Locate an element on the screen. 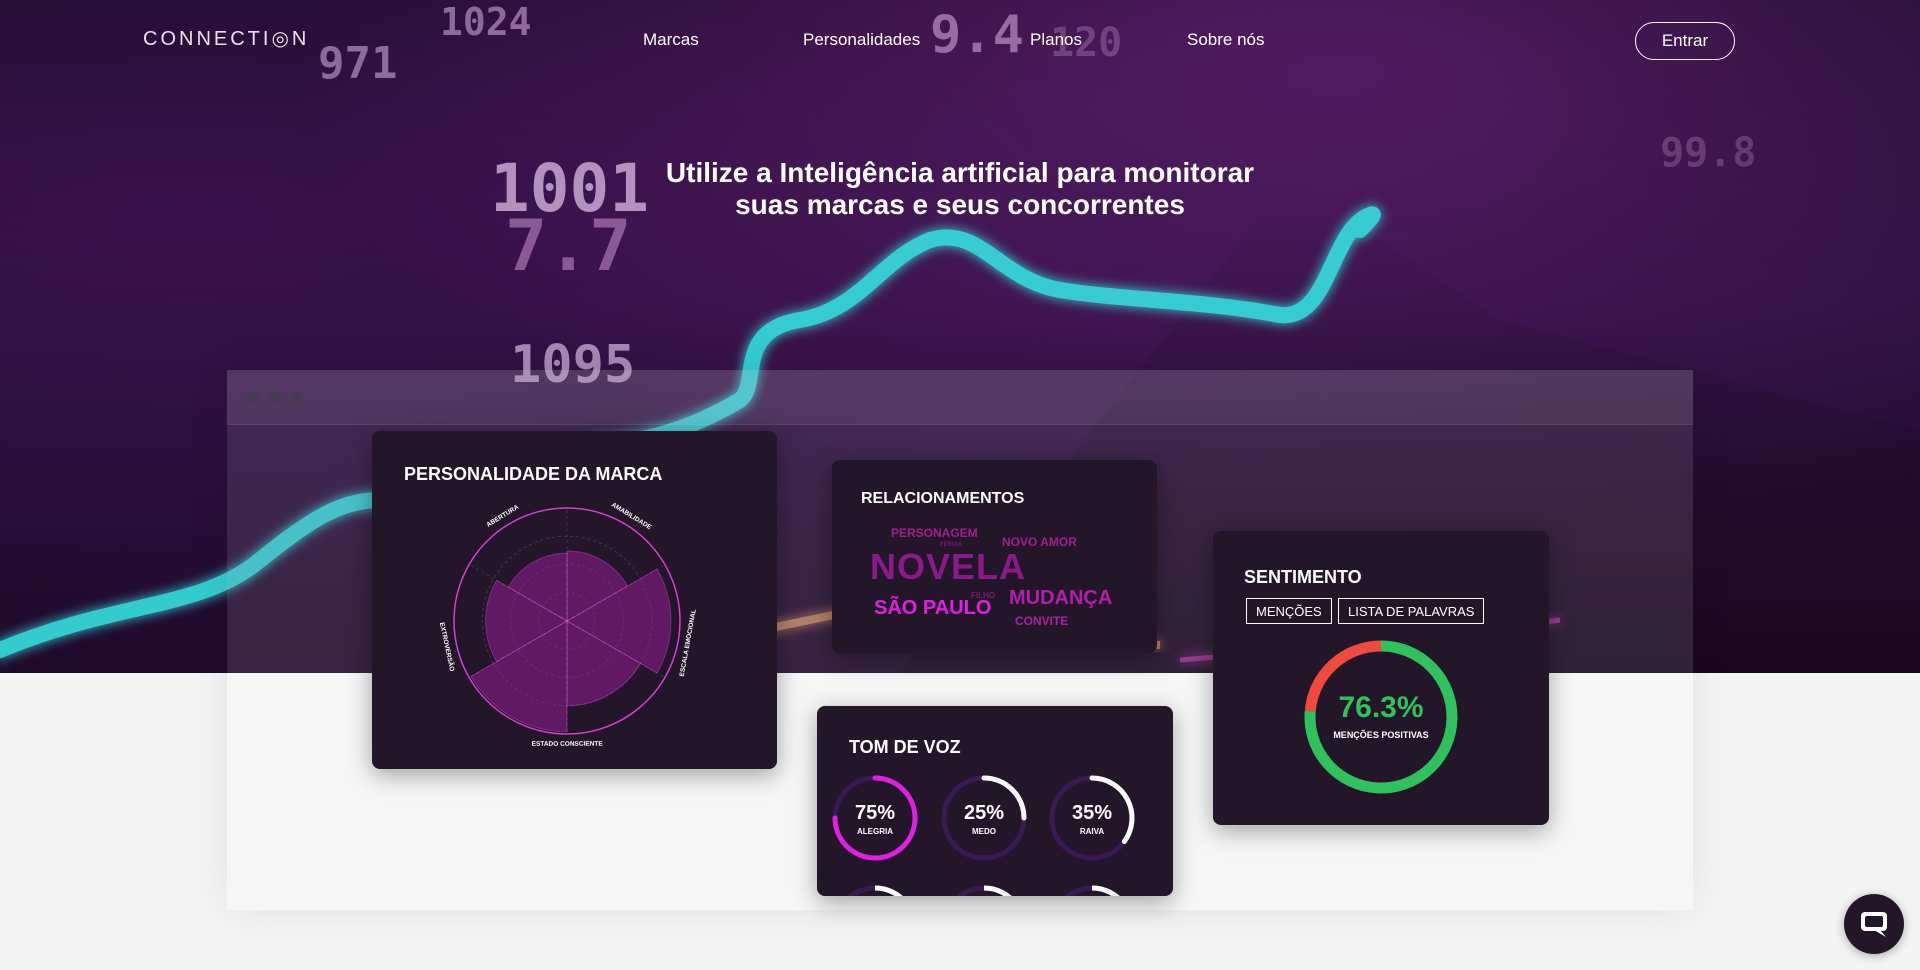 This screenshot has width=1920, height=970. word-cloud-word: SÃO PAULO is located at coordinates (933, 608).